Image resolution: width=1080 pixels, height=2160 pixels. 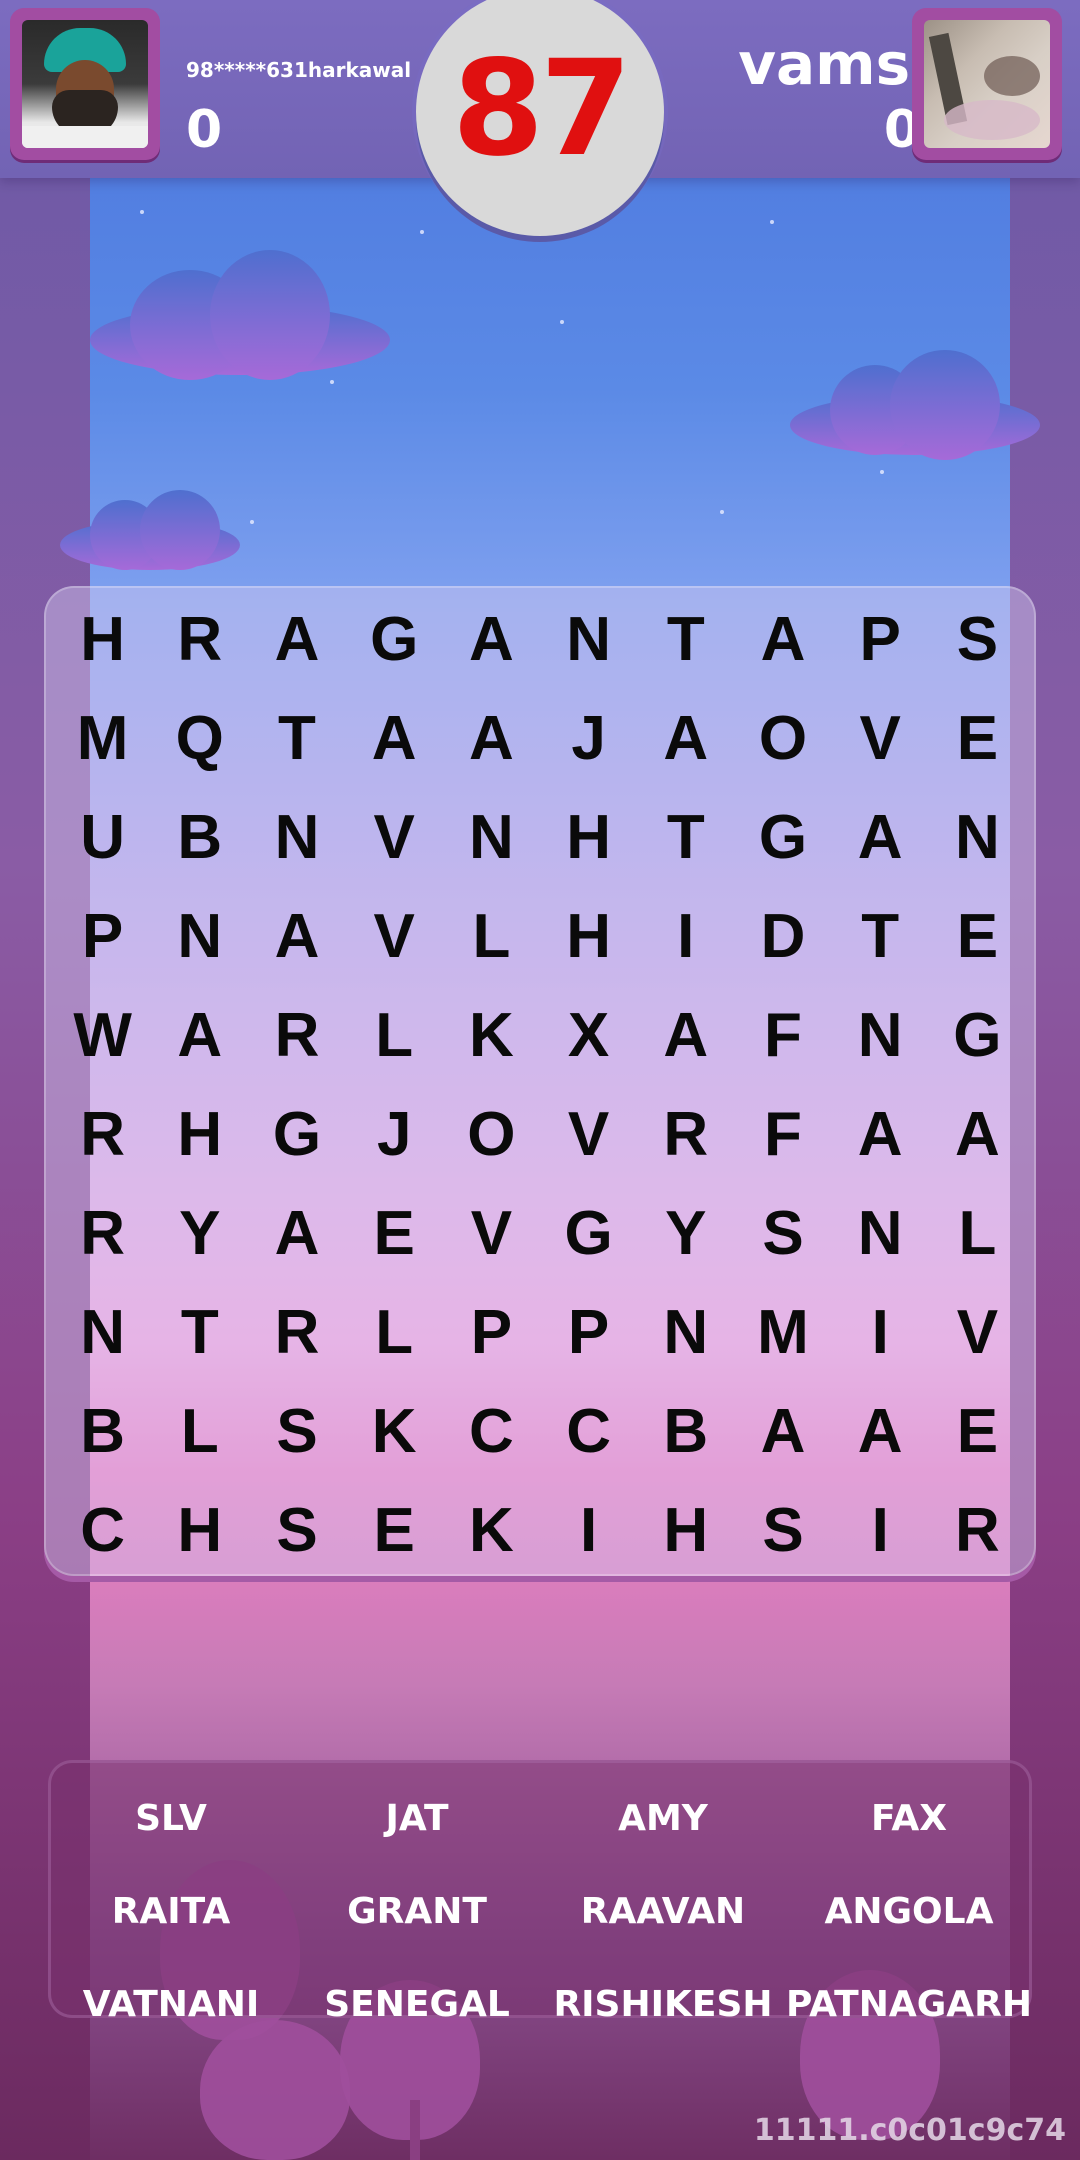 What do you see at coordinates (102, 837) in the screenshot?
I see `grid-cell: U` at bounding box center [102, 837].